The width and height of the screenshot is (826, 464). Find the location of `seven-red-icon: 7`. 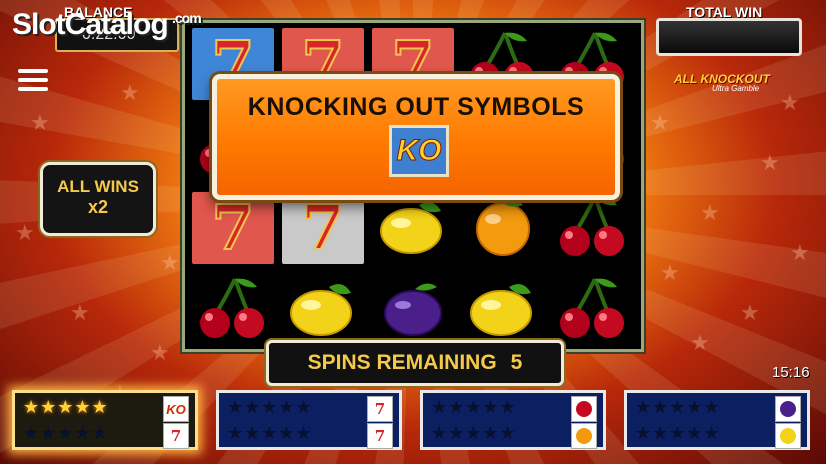

seven-red-icon: 7 is located at coordinates (233, 228).